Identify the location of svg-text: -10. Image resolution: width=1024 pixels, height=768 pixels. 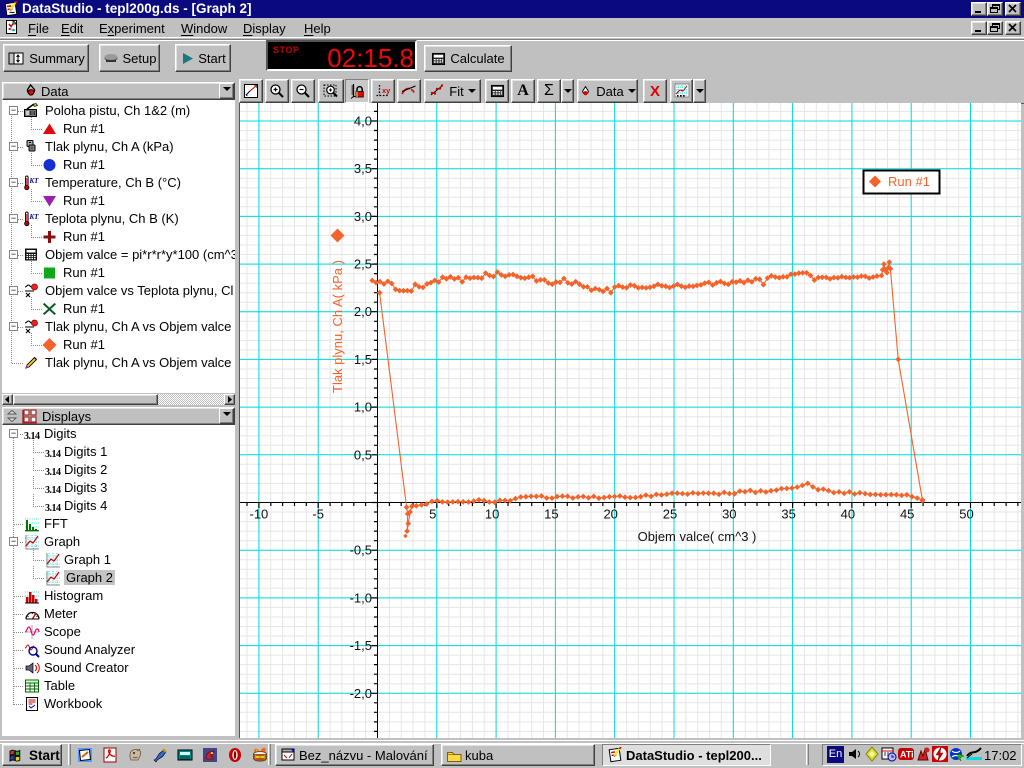
(259, 514).